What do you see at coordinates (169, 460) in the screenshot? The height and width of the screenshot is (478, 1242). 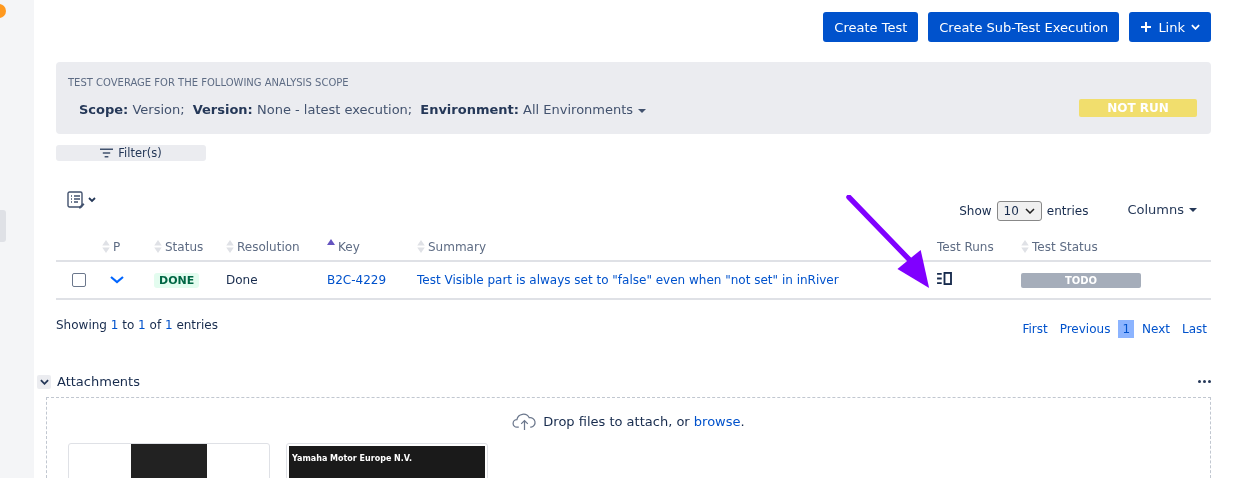 I see `attachment-thumbnail` at bounding box center [169, 460].